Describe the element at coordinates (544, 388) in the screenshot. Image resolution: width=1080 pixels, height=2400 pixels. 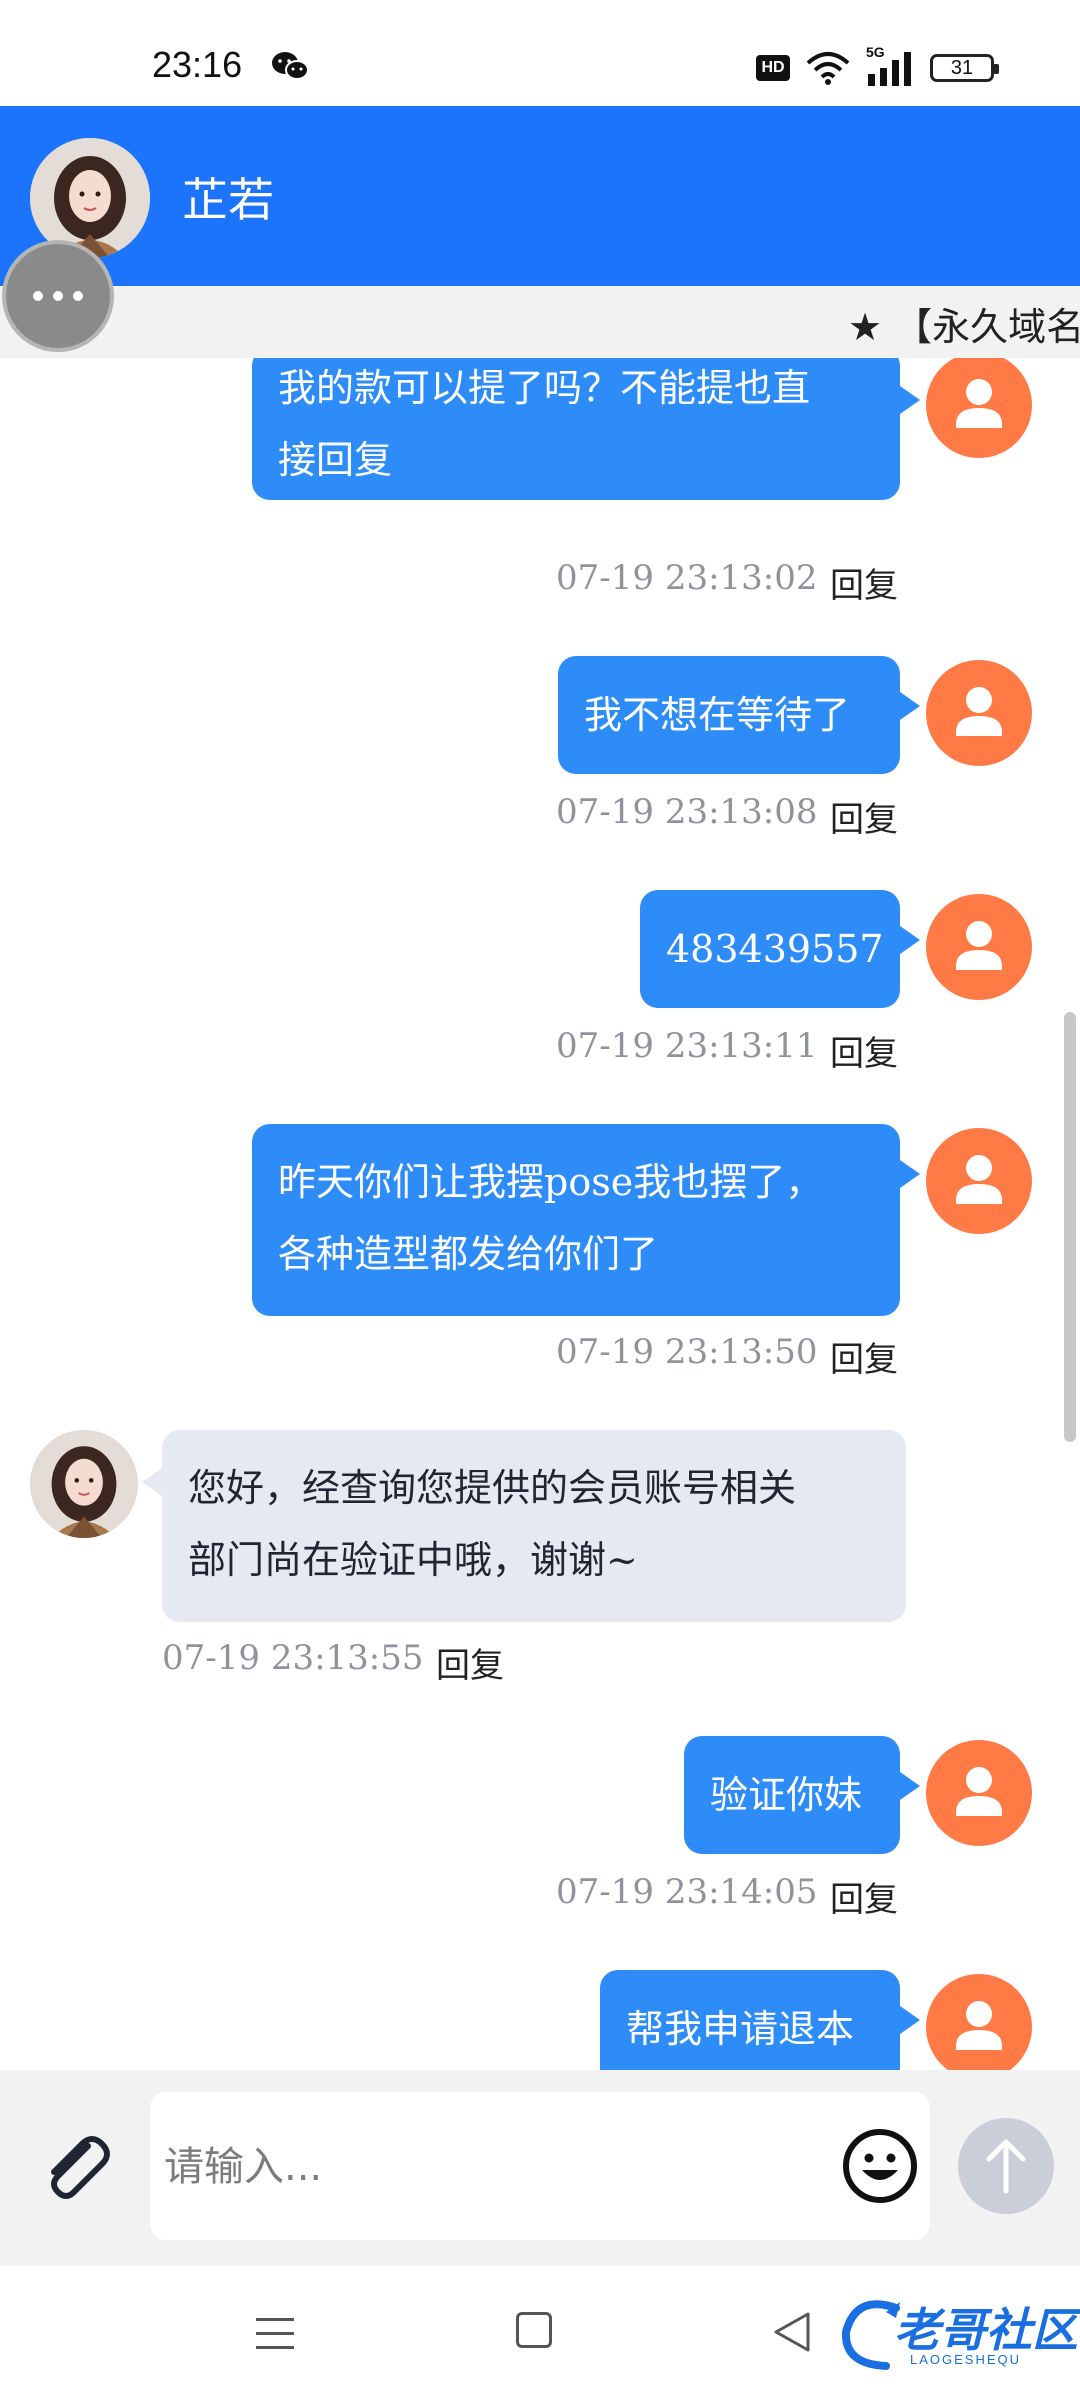
I see `message-line: 我的款可以提了吗？不能提也直` at that location.